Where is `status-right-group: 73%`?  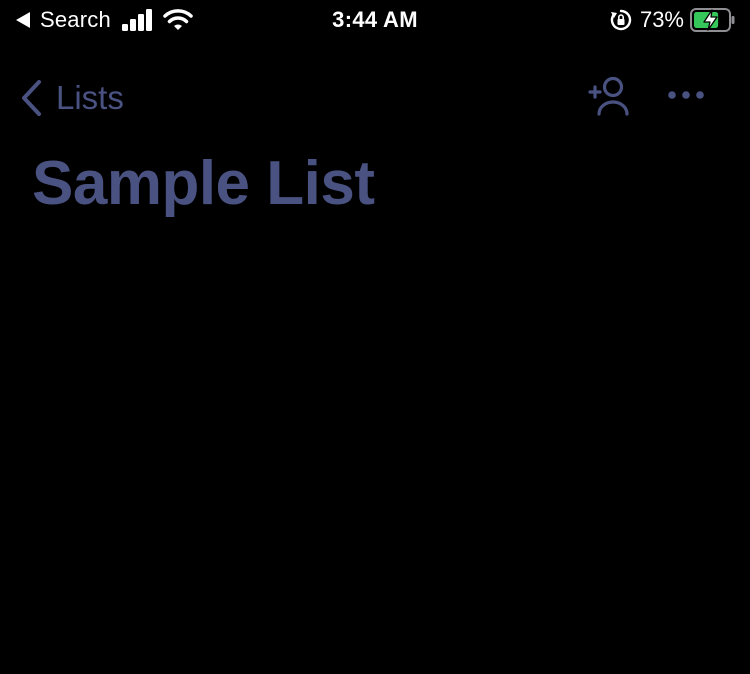
status-right-group: 73% is located at coordinates (673, 20).